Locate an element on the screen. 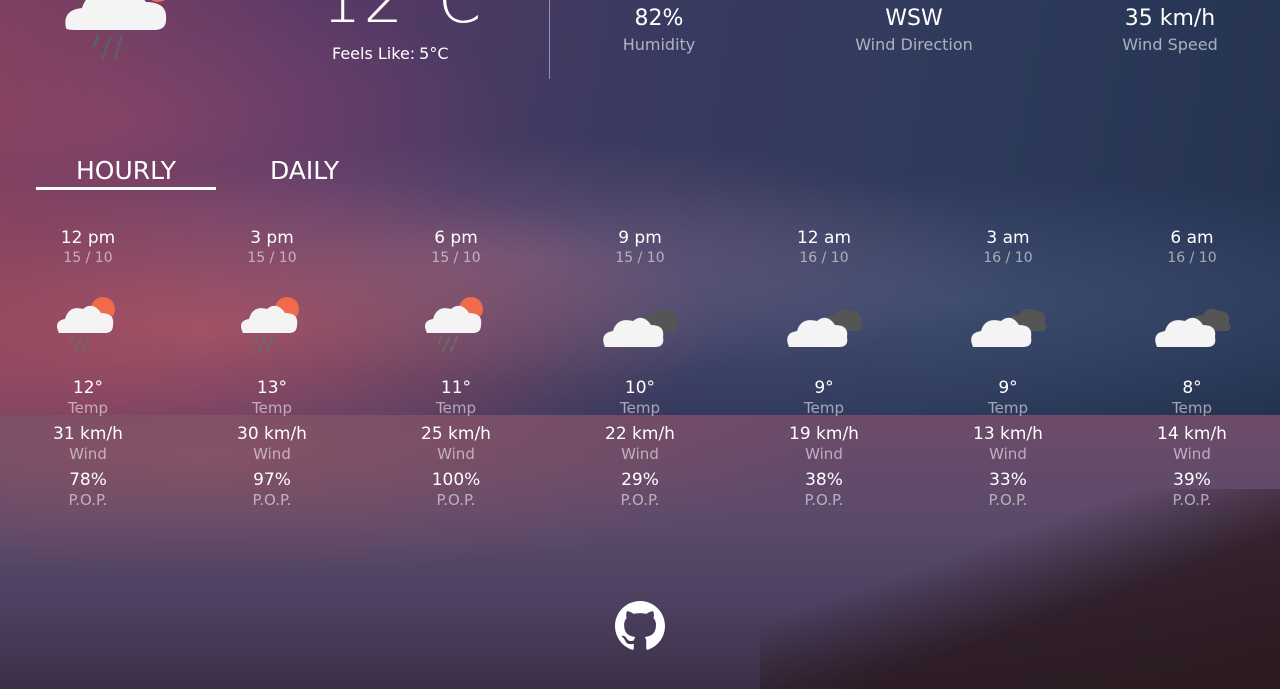 Image resolution: width=1280 pixels, height=689 pixels. hourly-temp: 8° is located at coordinates (1192, 388).